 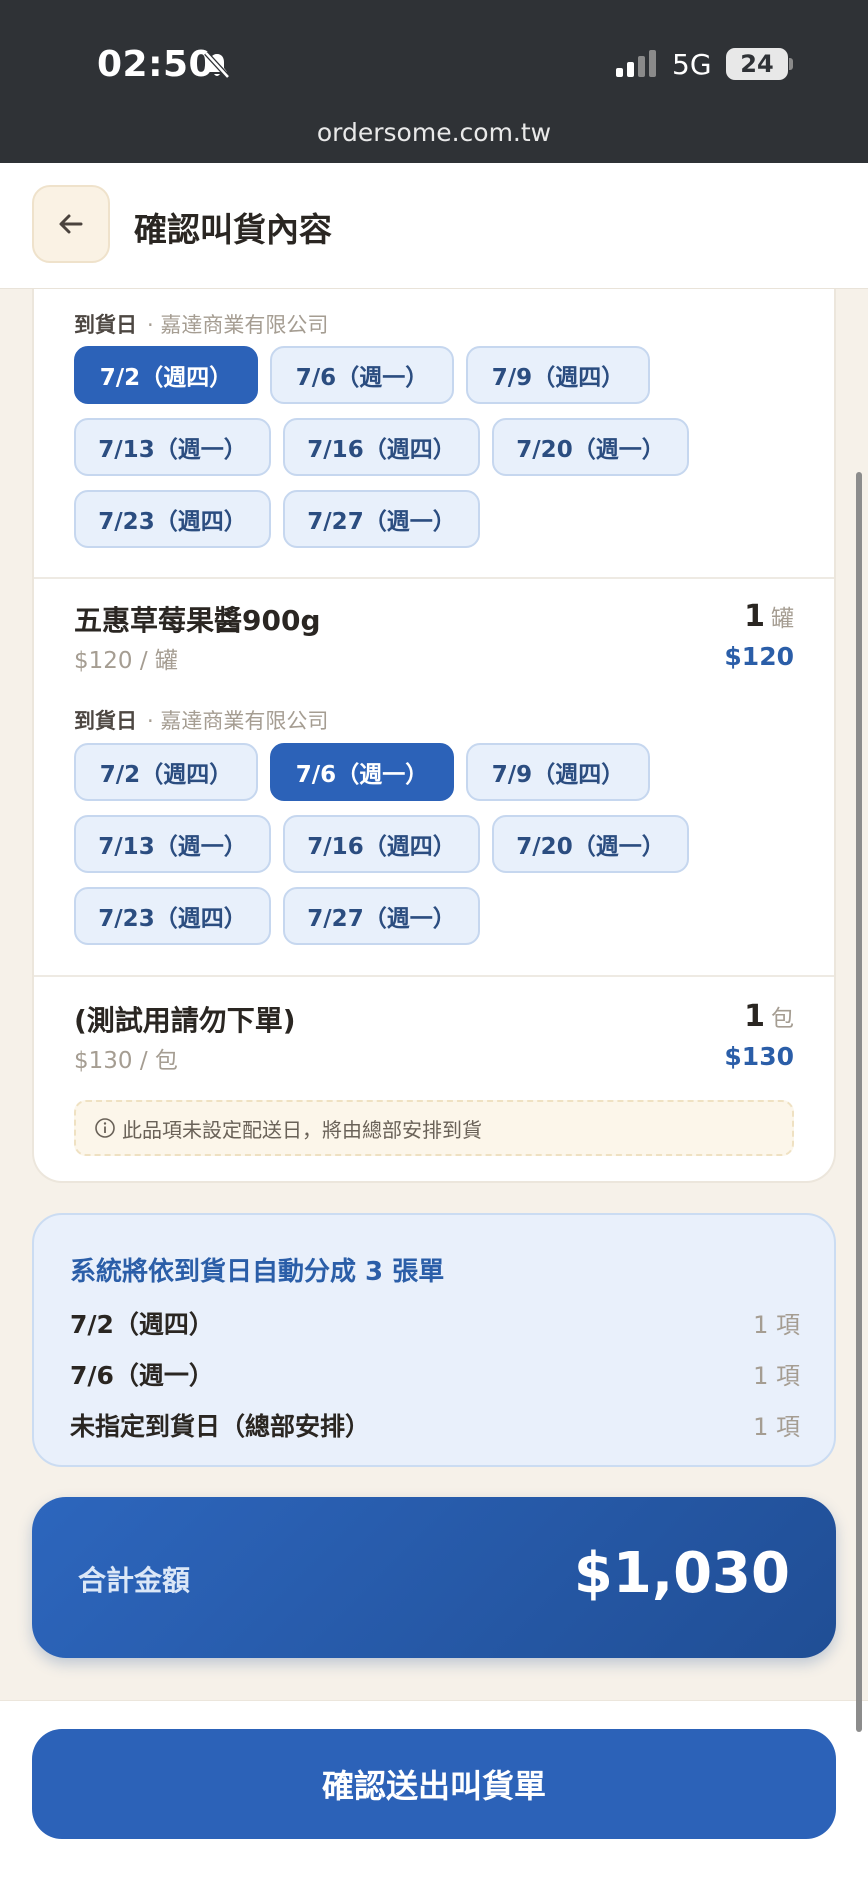 What do you see at coordinates (142, 1375) in the screenshot?
I see `split-date: 7/6（週一）` at bounding box center [142, 1375].